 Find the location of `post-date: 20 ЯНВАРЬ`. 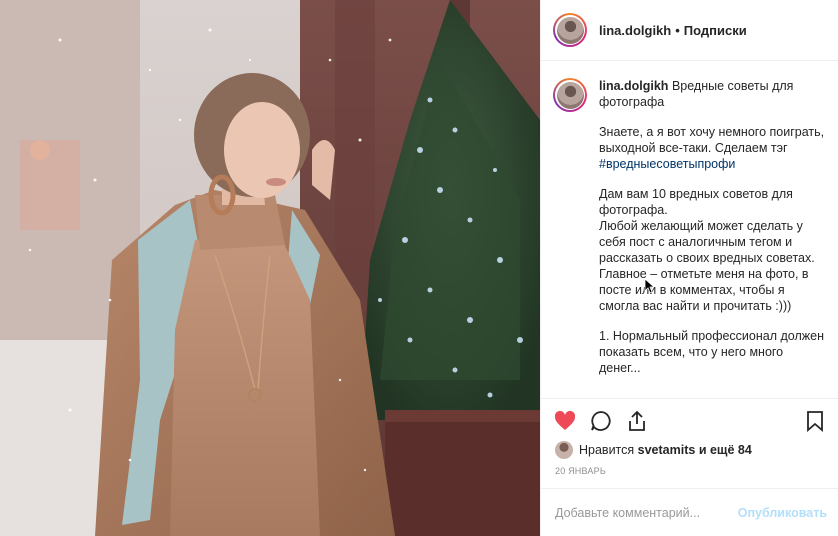

post-date: 20 ЯНВАРЬ is located at coordinates (580, 471).